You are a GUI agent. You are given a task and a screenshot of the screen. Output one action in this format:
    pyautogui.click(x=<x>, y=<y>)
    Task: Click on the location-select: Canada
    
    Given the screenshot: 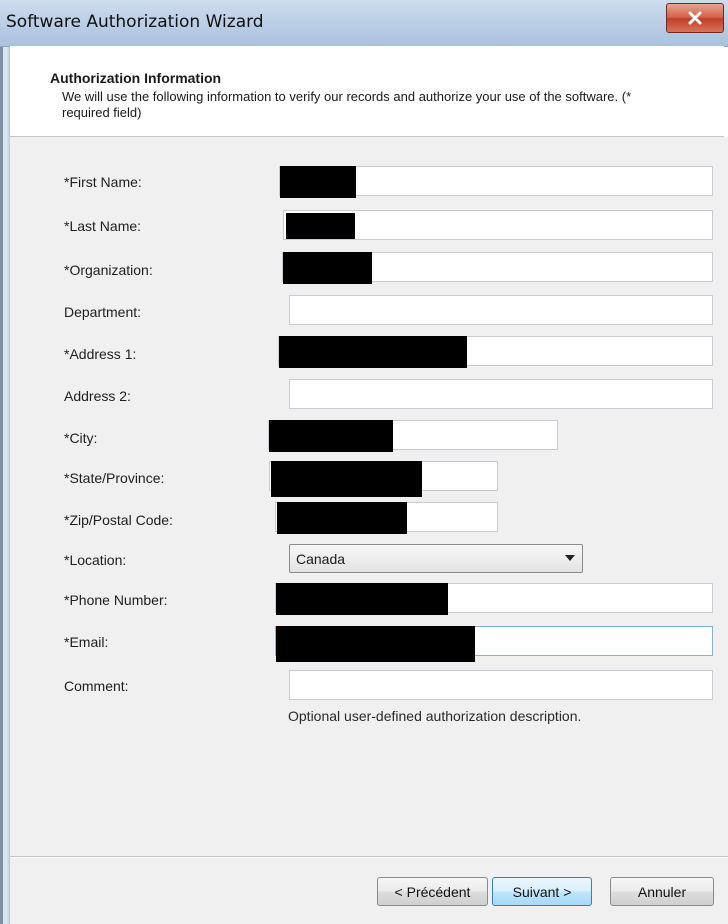 What is the action you would take?
    pyautogui.click(x=436, y=558)
    